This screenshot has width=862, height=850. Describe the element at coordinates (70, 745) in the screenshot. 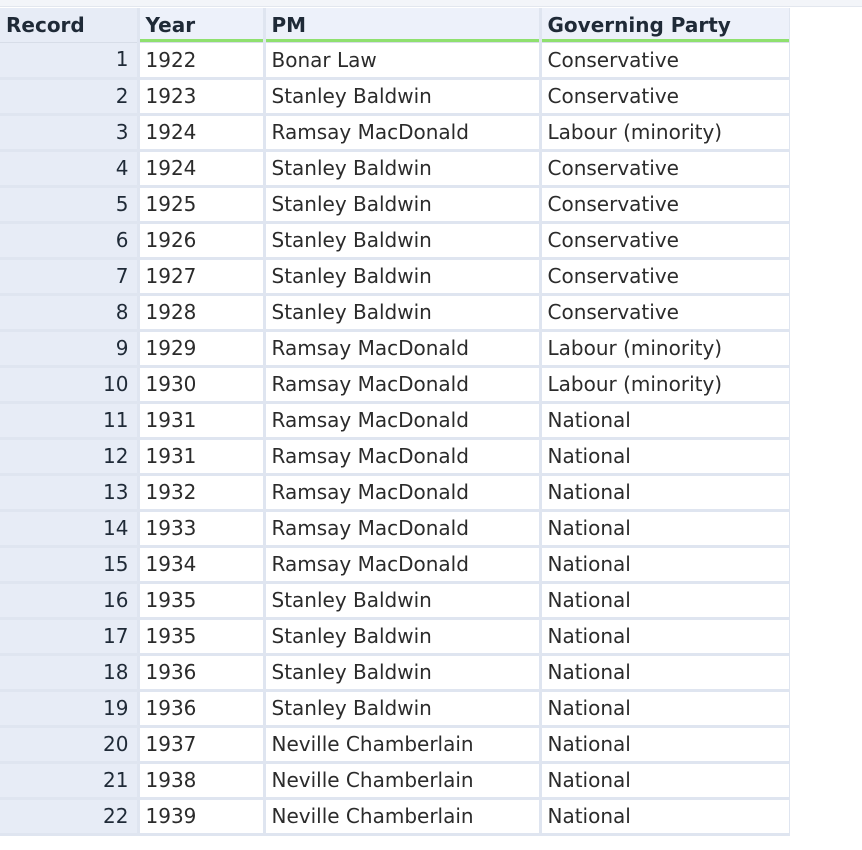

I see `record-cell: 20` at that location.